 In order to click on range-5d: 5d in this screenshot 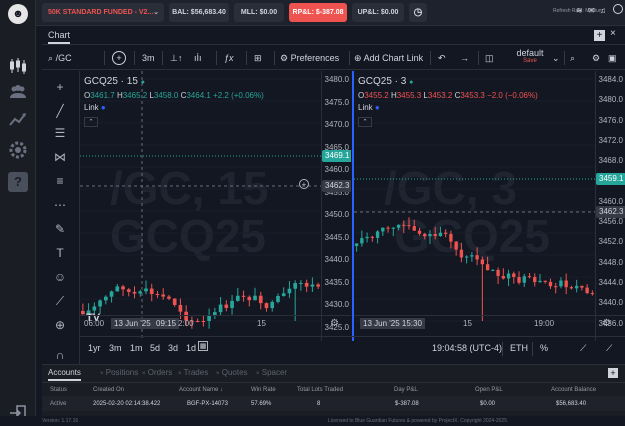, I will do `click(155, 348)`.